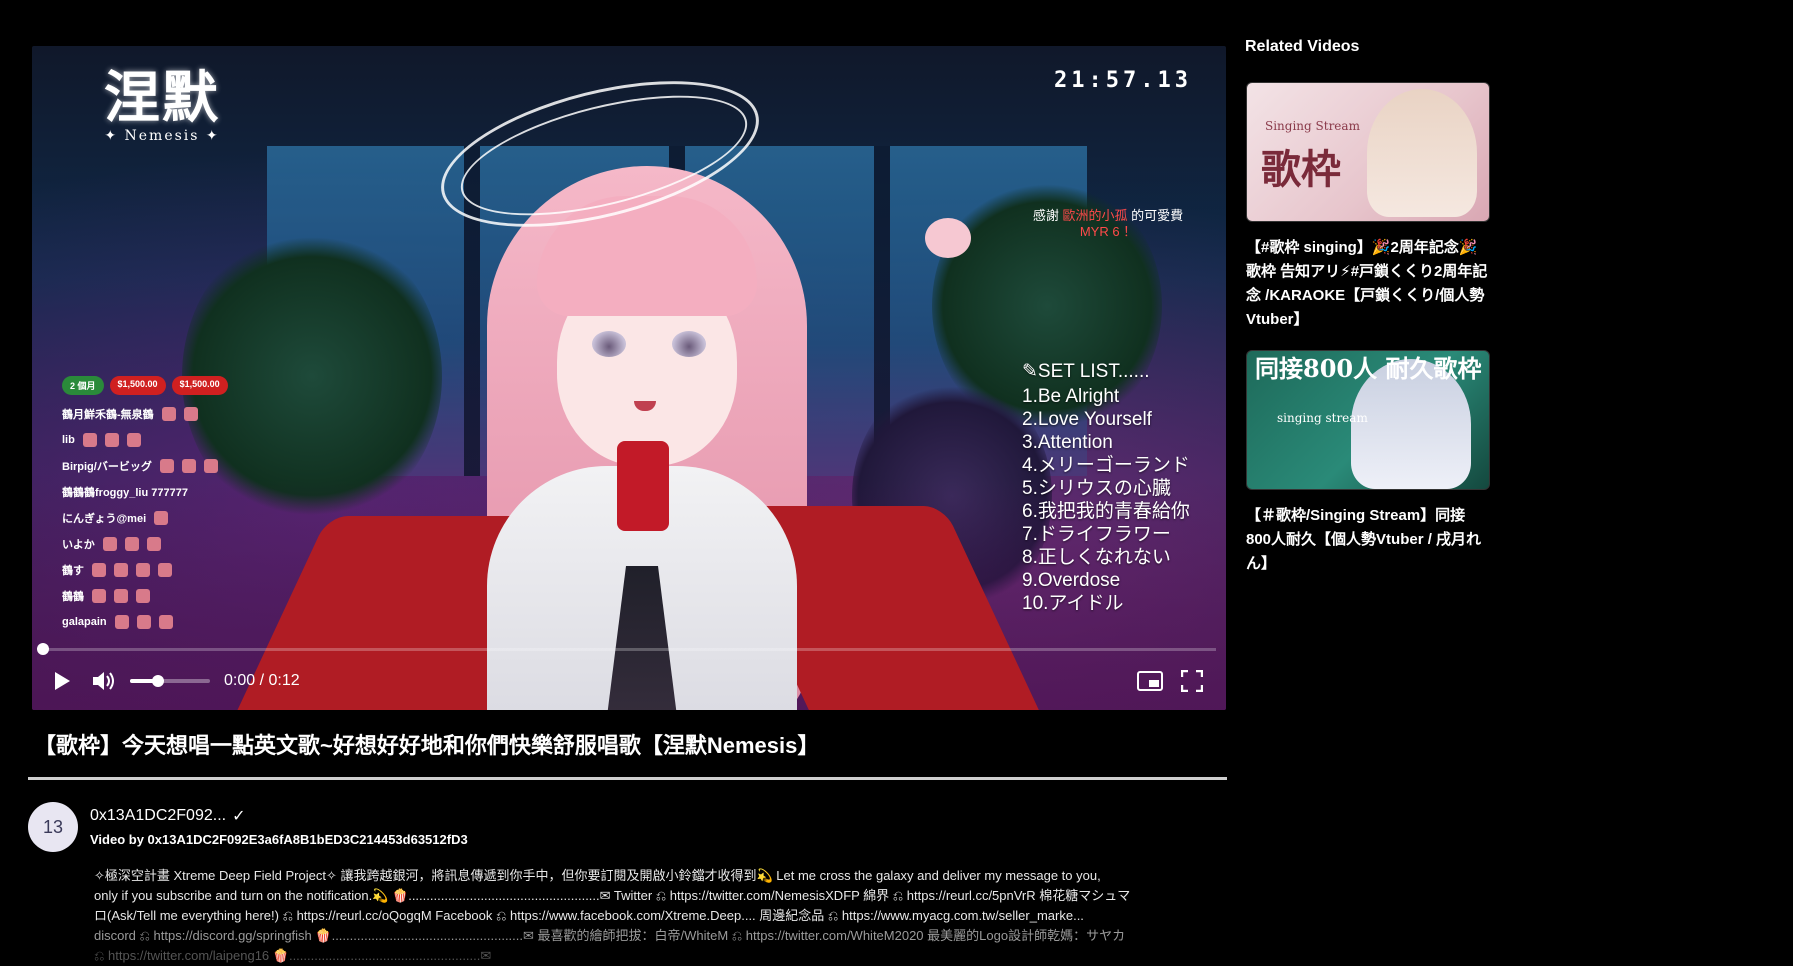 The height and width of the screenshot is (966, 1793). I want to click on chat-badges: 2 個月 $1,500.00 $1,500.00, so click(192, 385).